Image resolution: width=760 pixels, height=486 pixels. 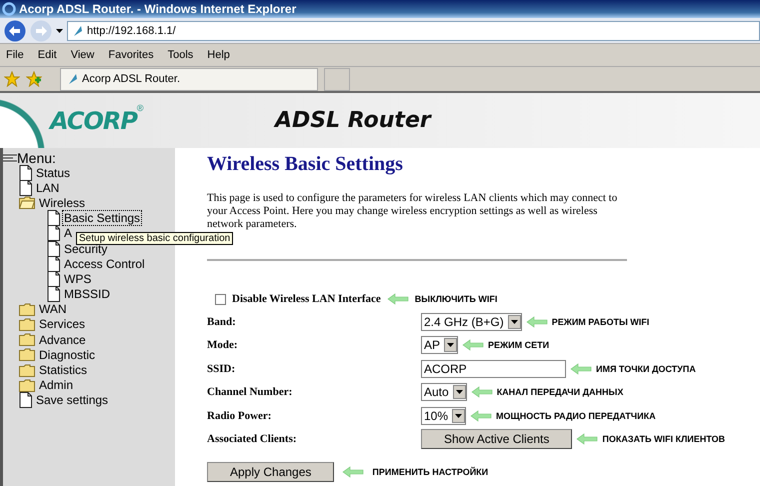 What do you see at coordinates (181, 55) in the screenshot?
I see `menu-item: Tools` at bounding box center [181, 55].